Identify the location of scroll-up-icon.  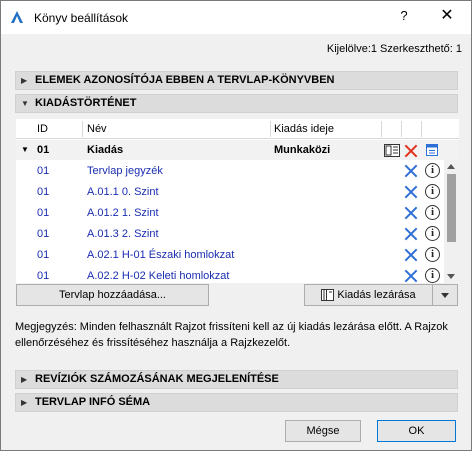
(451, 166).